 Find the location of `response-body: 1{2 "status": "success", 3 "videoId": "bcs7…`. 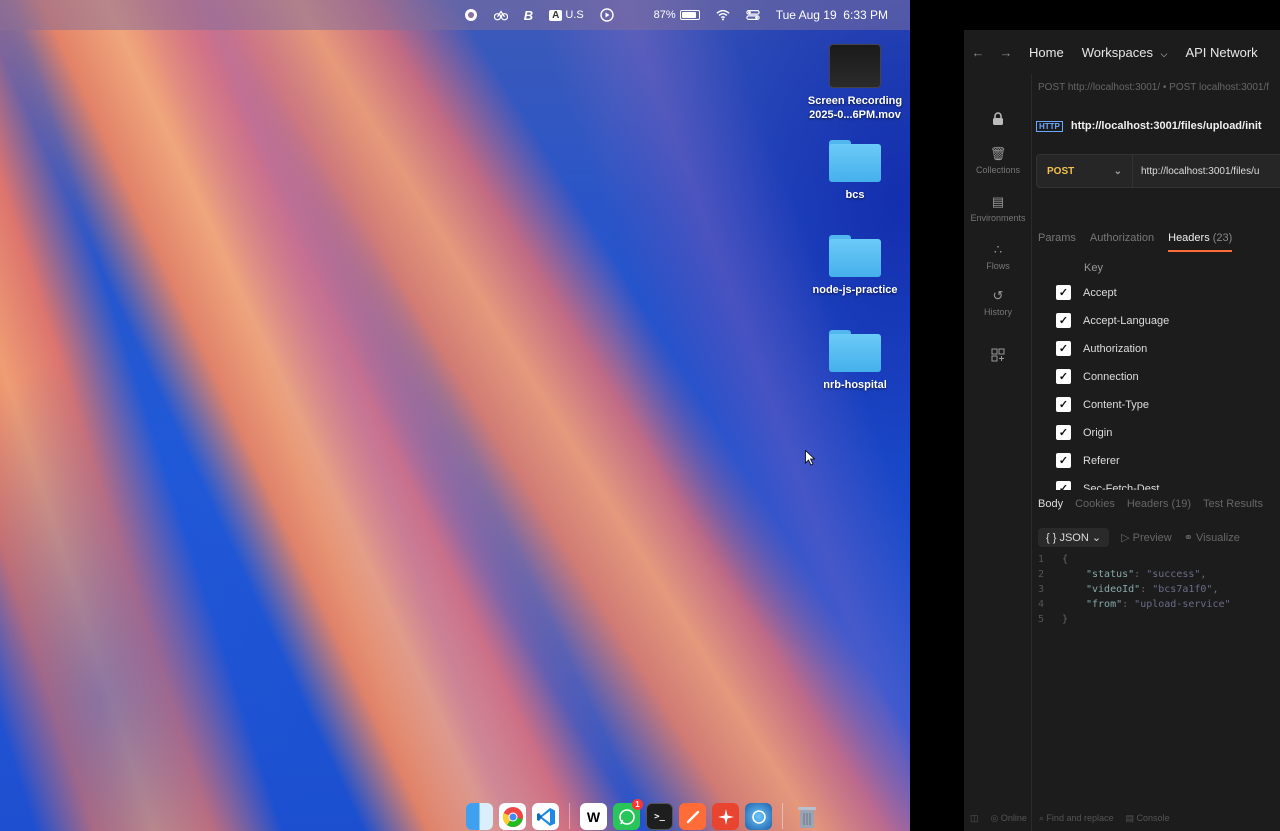

response-body: 1{2 "status": "success", 3 "videoId": "bcs7… is located at coordinates (1134, 589).